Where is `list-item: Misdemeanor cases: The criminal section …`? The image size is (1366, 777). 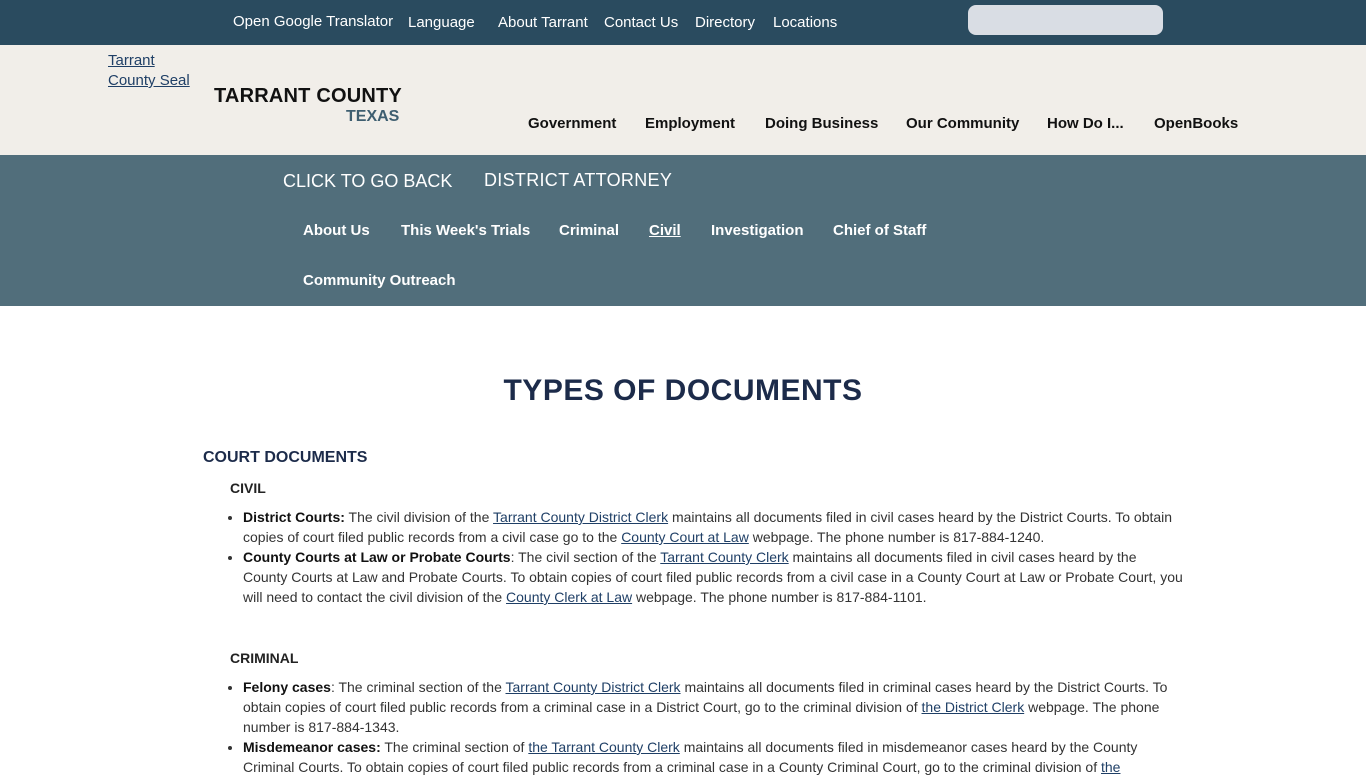
list-item: Misdemeanor cases: The criminal section … is located at coordinates (713, 757).